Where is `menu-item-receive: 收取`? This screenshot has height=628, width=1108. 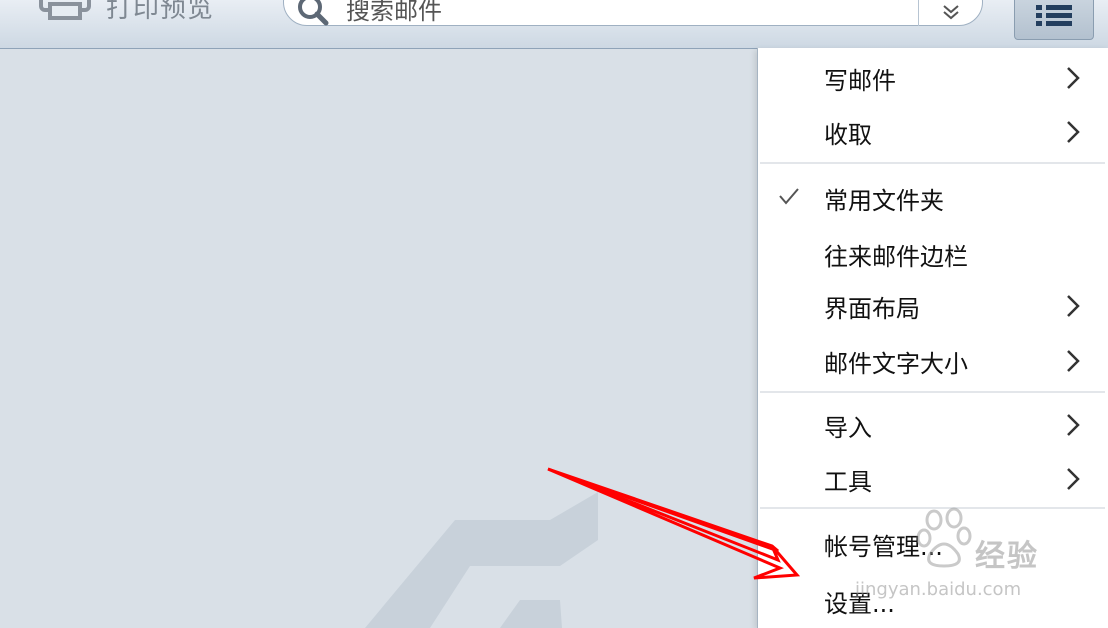 menu-item-receive: 收取 is located at coordinates (933, 131).